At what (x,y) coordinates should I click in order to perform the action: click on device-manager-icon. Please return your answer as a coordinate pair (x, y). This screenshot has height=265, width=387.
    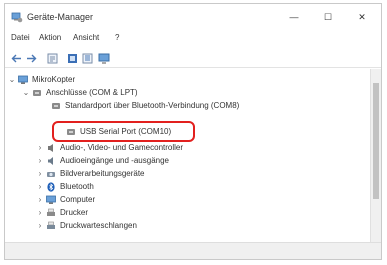
    Looking at the image, I should click on (17, 17).